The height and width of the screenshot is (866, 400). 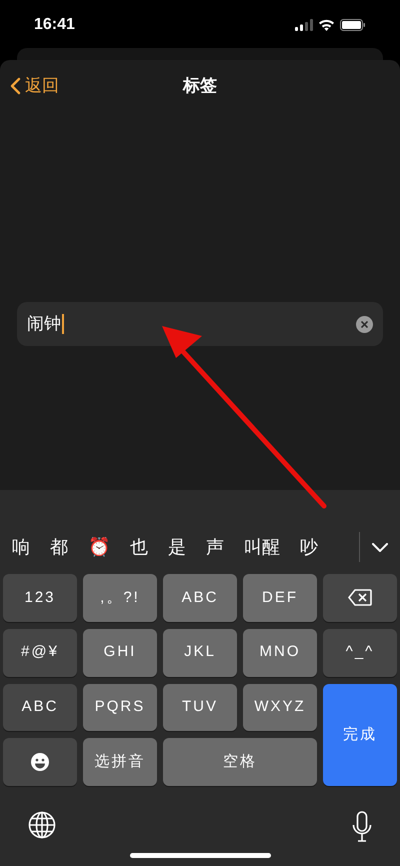 What do you see at coordinates (34, 86) in the screenshot?
I see `back-button: 返回` at bounding box center [34, 86].